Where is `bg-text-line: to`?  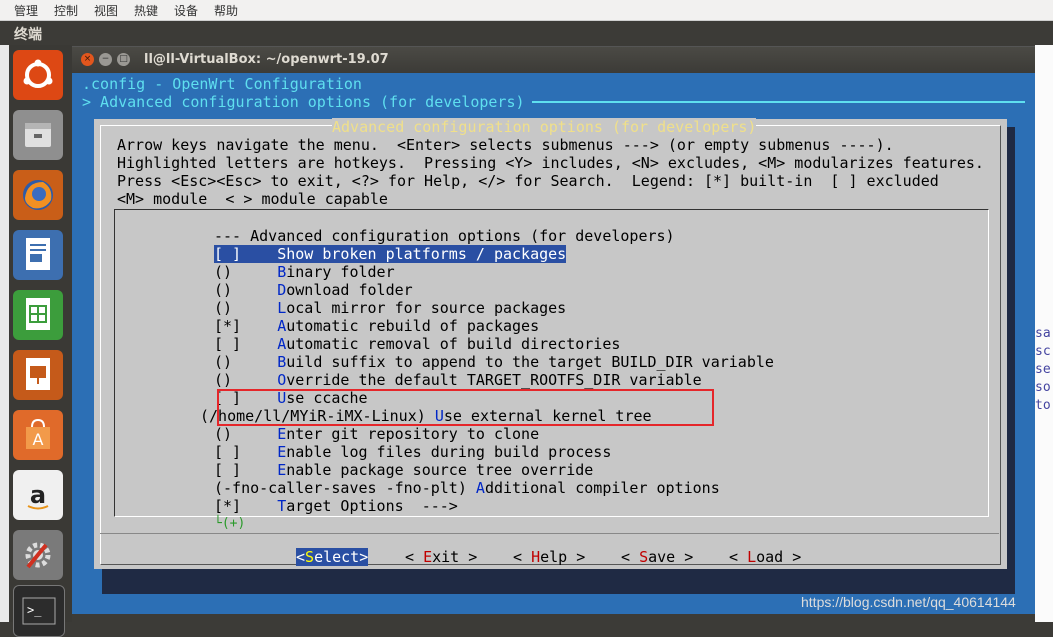 bg-text-line: to is located at coordinates (1043, 405).